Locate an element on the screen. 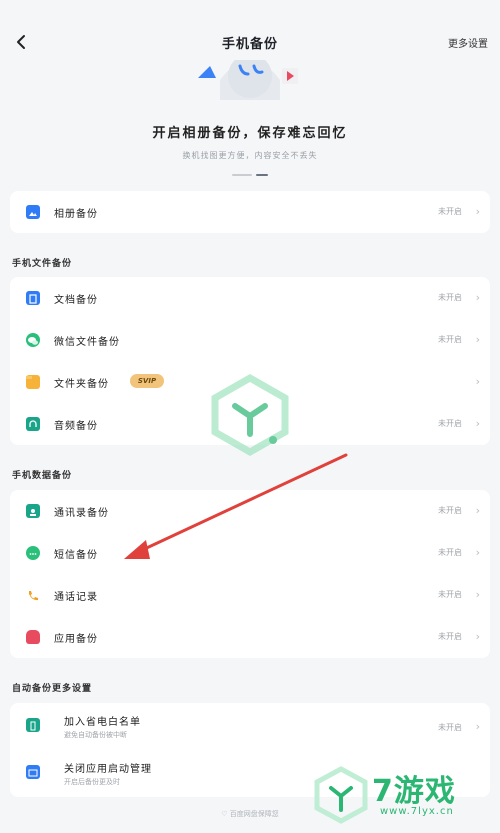 The height and width of the screenshot is (833, 500). row-label: 通讯录备份 is located at coordinates (81, 513).